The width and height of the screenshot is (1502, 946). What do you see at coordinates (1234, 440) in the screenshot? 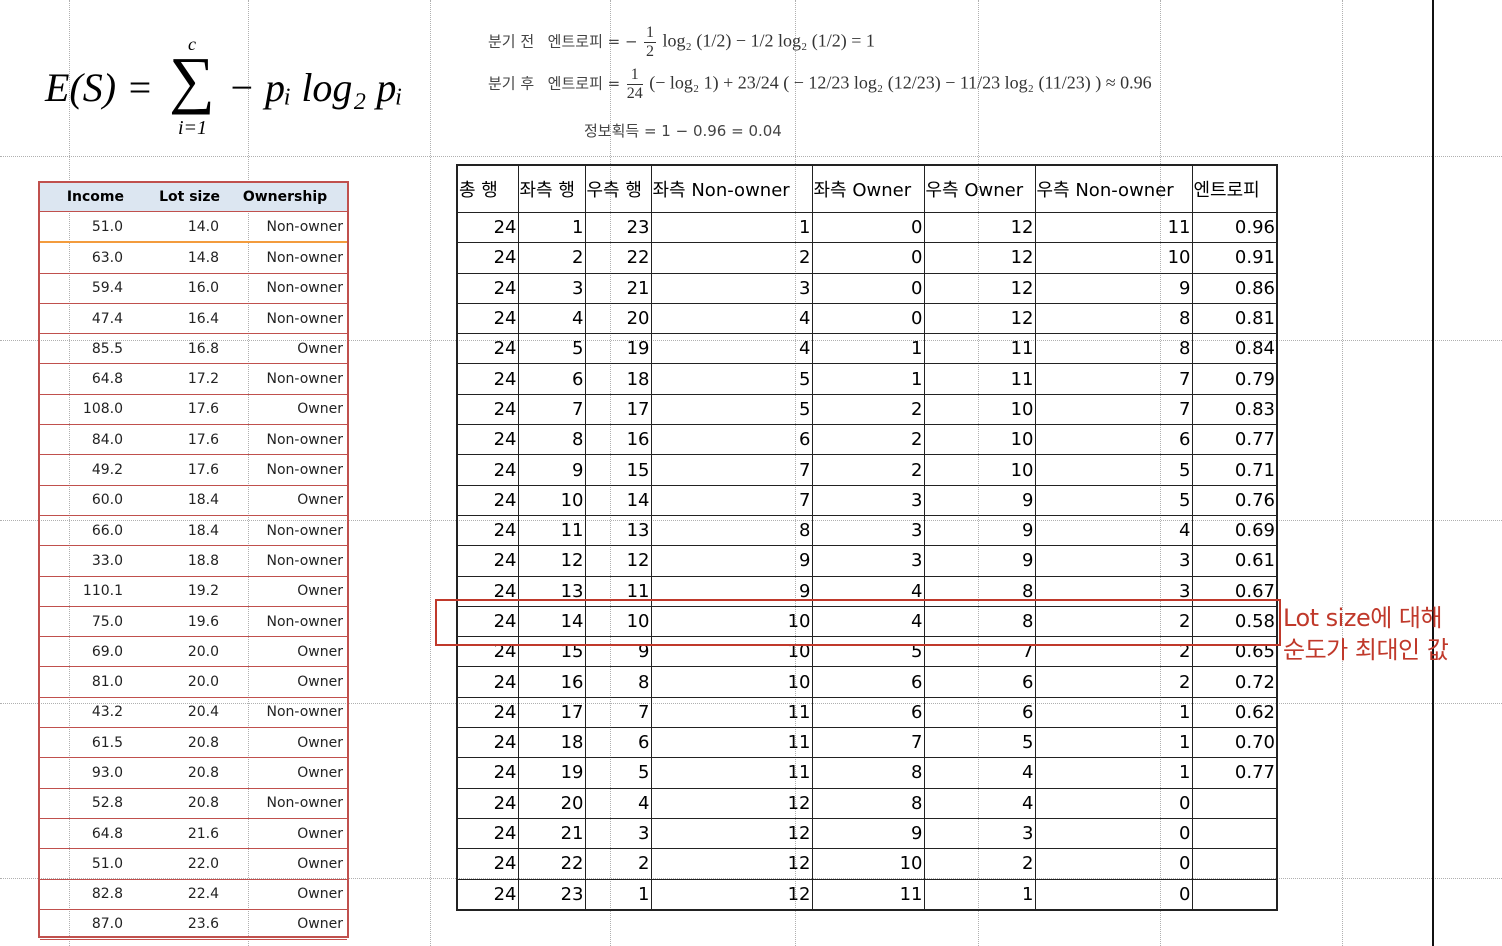
I see `entropy-cell: 0.77` at bounding box center [1234, 440].